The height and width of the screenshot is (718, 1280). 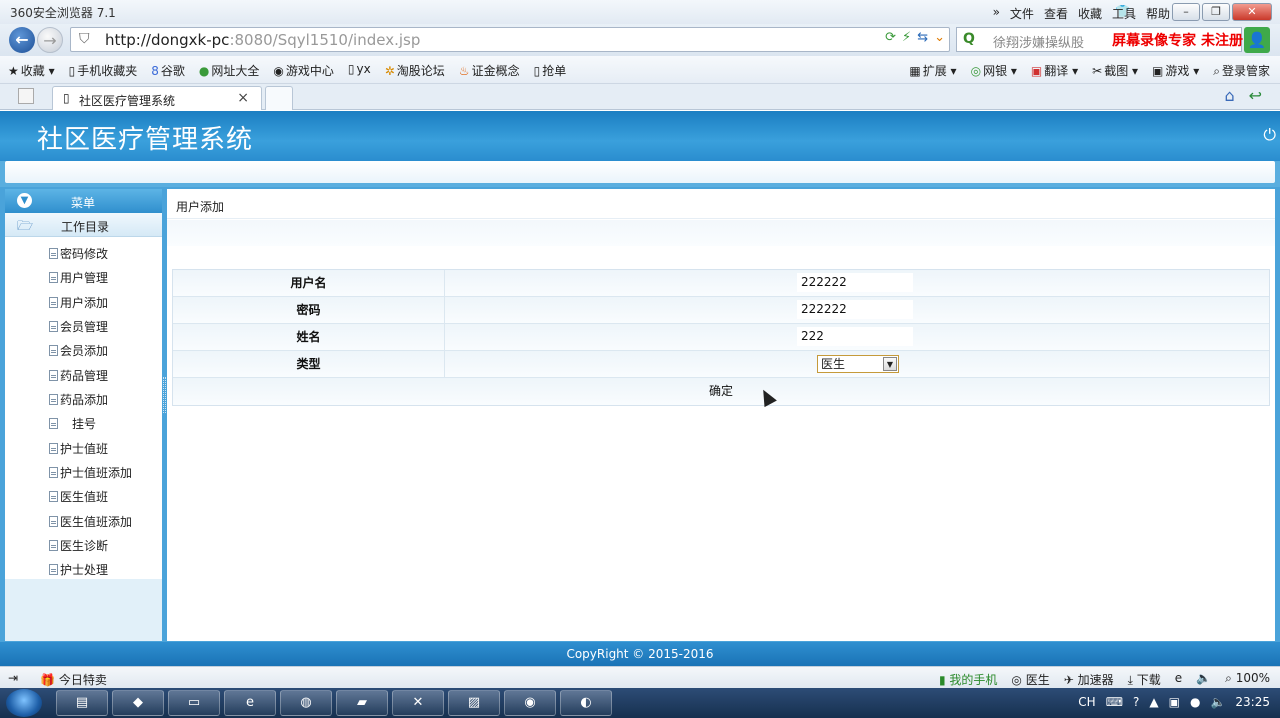 I want to click on fav-games: ◉ 游戏中心, so click(x=303, y=70).